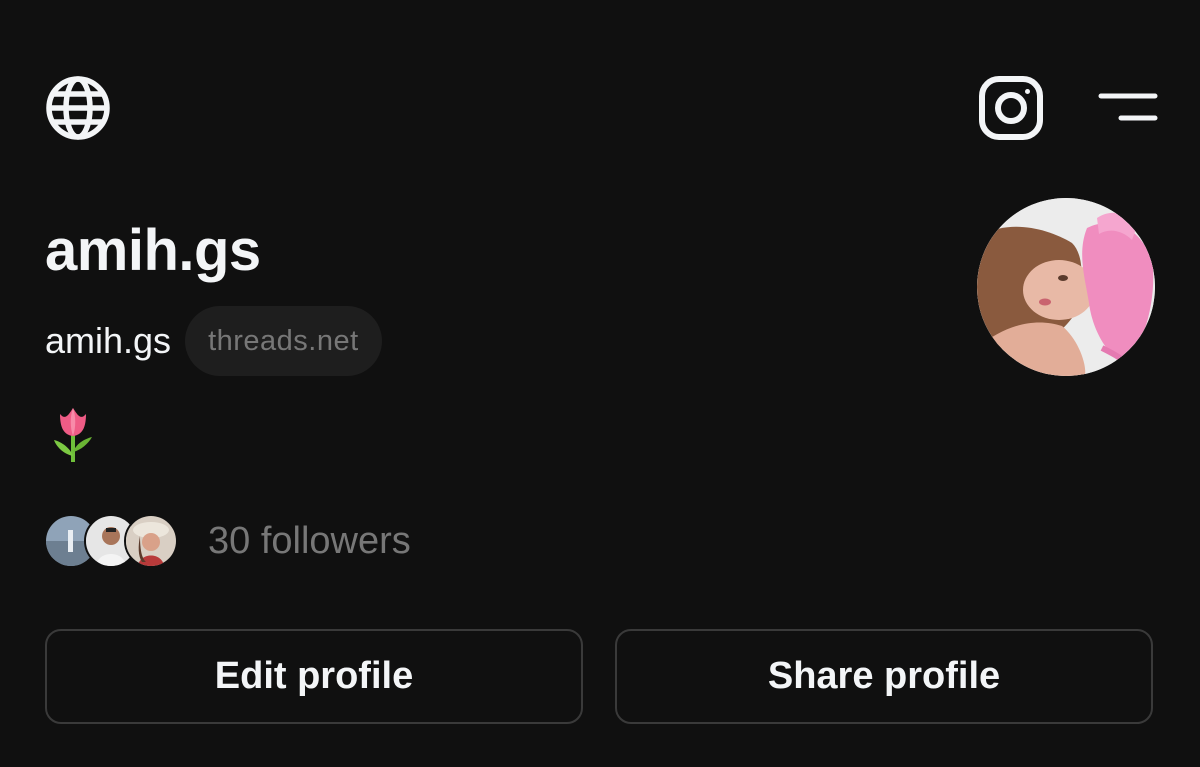 This screenshot has width=1200, height=767. I want to click on followers-count: 30 followers, so click(309, 541).